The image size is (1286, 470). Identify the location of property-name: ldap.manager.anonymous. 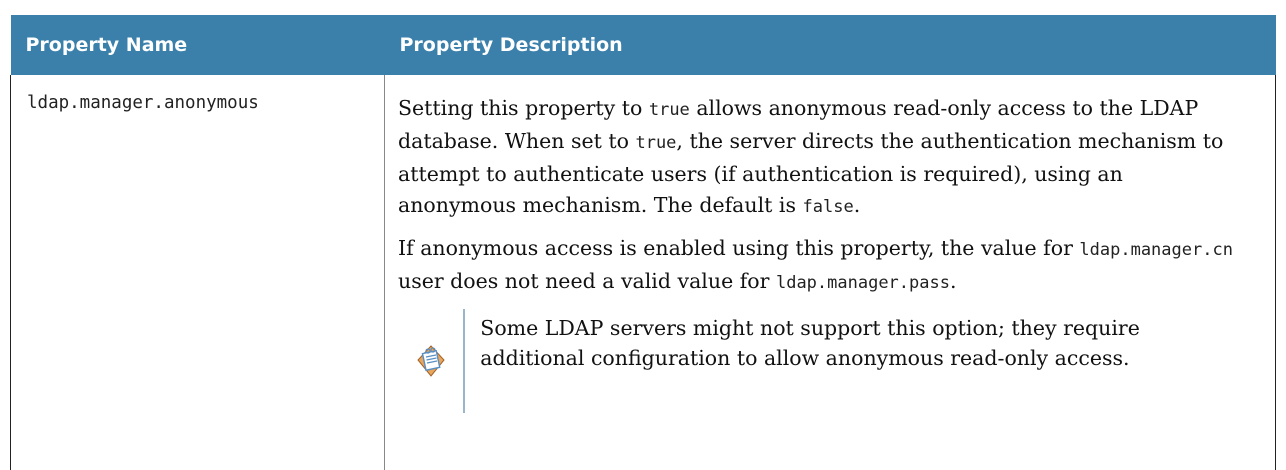
(143, 103).